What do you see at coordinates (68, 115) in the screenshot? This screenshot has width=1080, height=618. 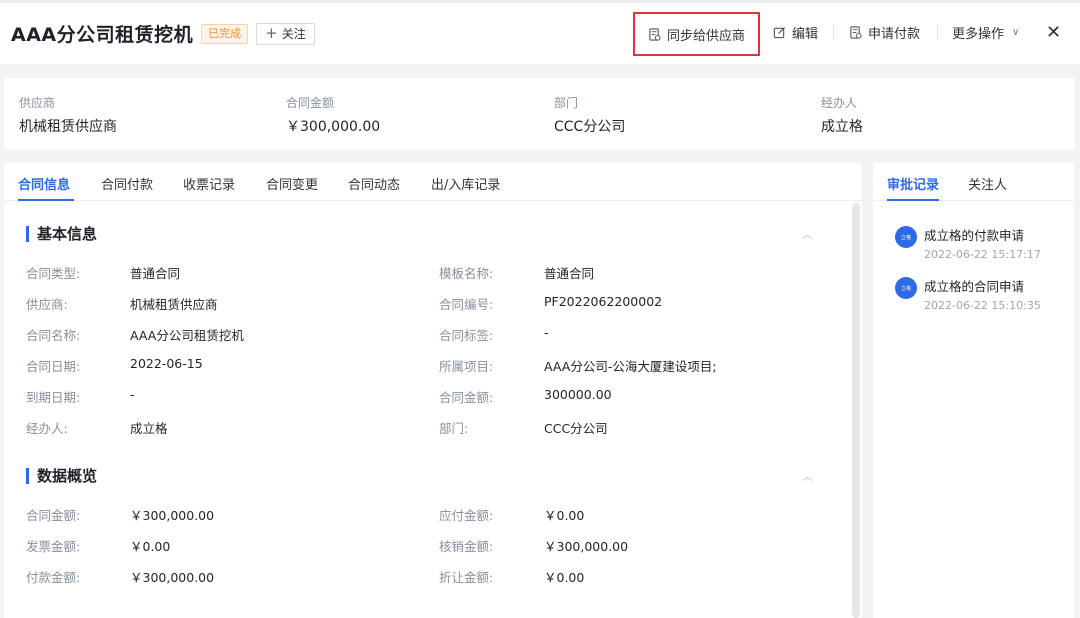 I see `summary-supplier: 供应商 机械租赁供应商` at bounding box center [68, 115].